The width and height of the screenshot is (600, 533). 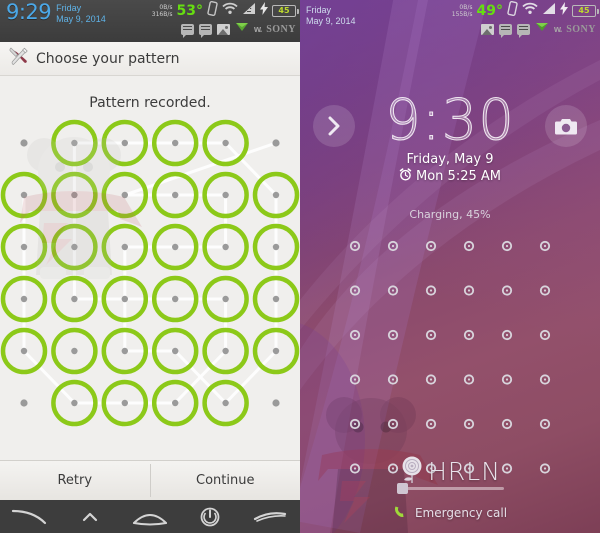 I want to click on status-icons-row-1: 0B/s 316B/s 53° 45, so click(x=225, y=10).